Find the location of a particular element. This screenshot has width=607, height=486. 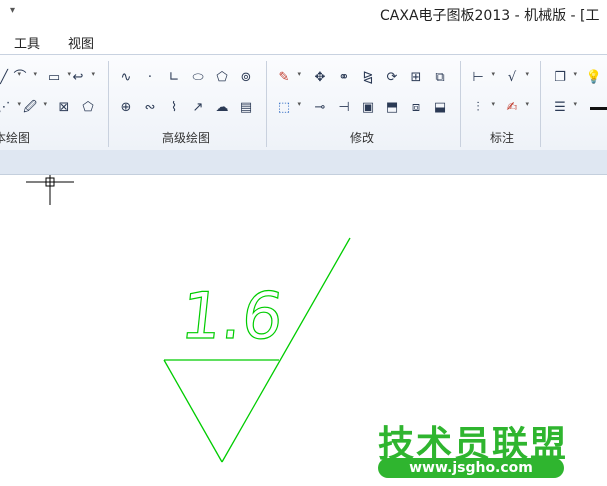

break-tool-icon: ⊣ is located at coordinates (344, 107).